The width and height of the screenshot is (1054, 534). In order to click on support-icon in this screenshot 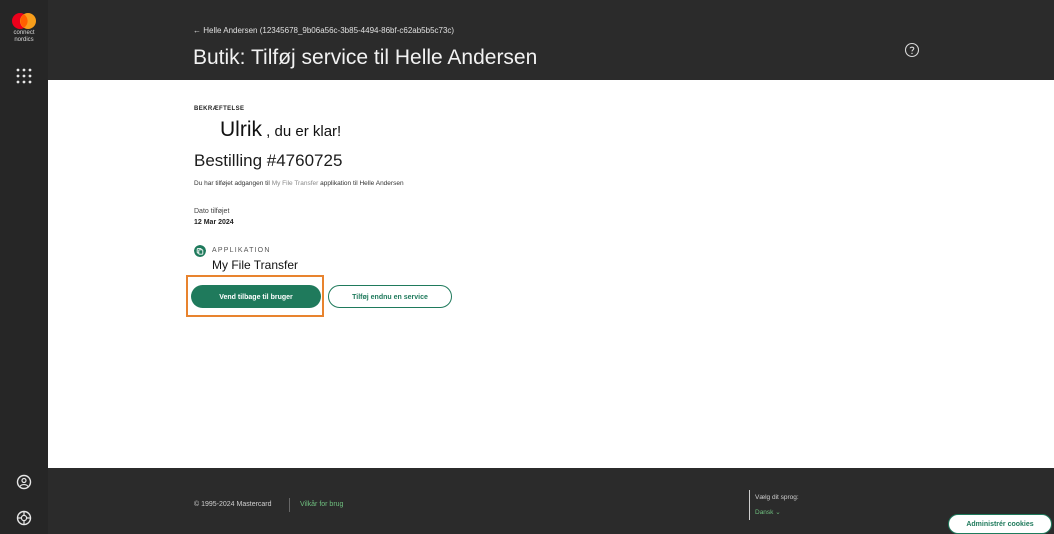, I will do `click(24, 518)`.